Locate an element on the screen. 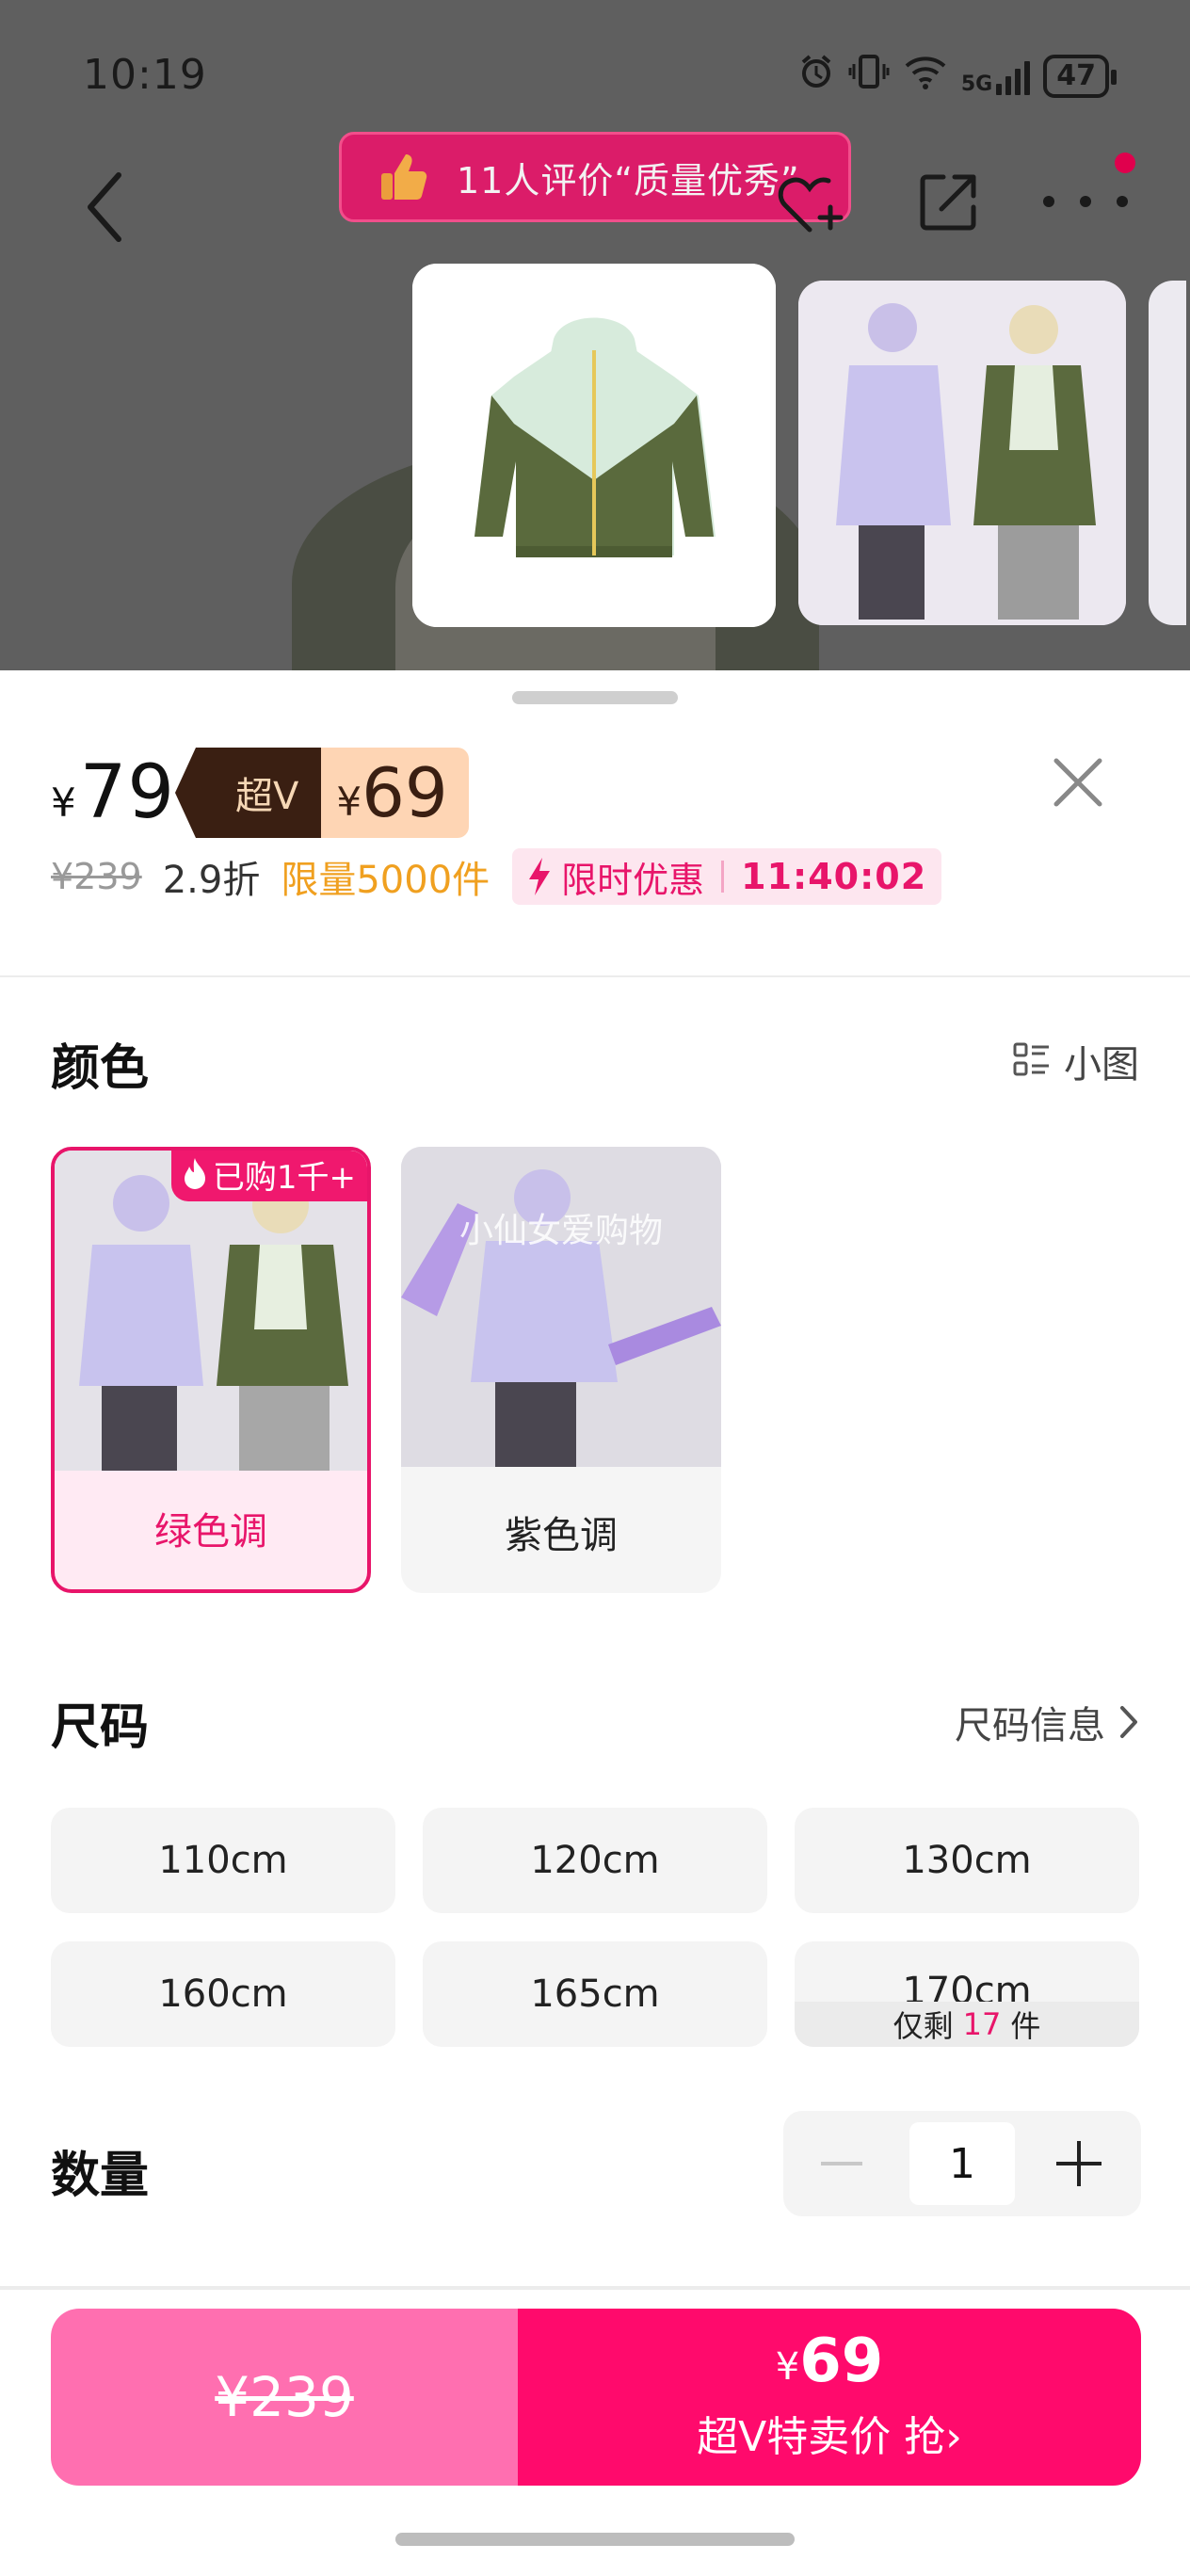 The image size is (1190, 2576). thumbnail-kids-photo is located at coordinates (962, 453).